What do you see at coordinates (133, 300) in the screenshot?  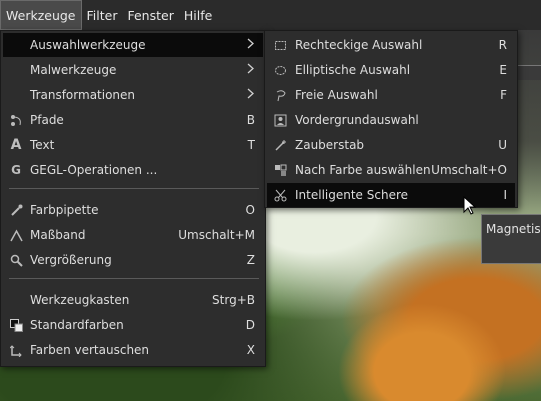 I see `menu-item-werkzeugkasten: Werkzeugkasten Strg+B` at bounding box center [133, 300].